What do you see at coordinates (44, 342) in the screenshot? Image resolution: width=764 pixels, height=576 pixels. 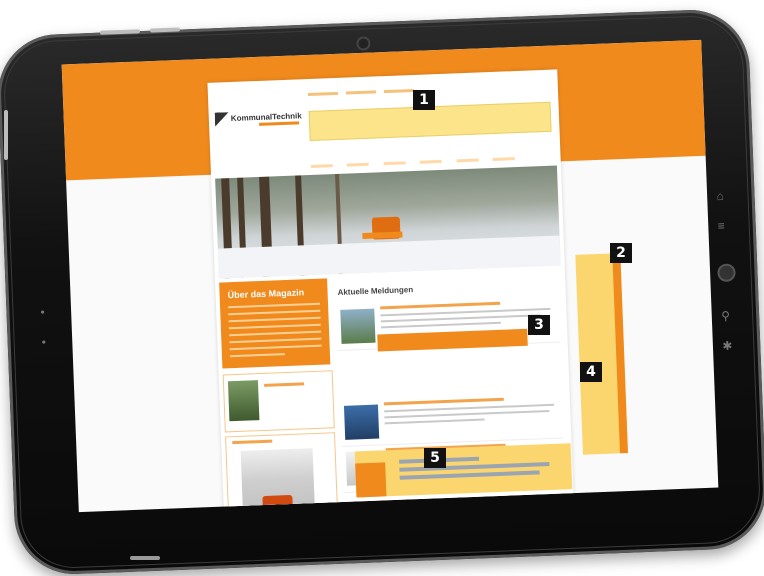 I see `left-port-icon-2: •` at bounding box center [44, 342].